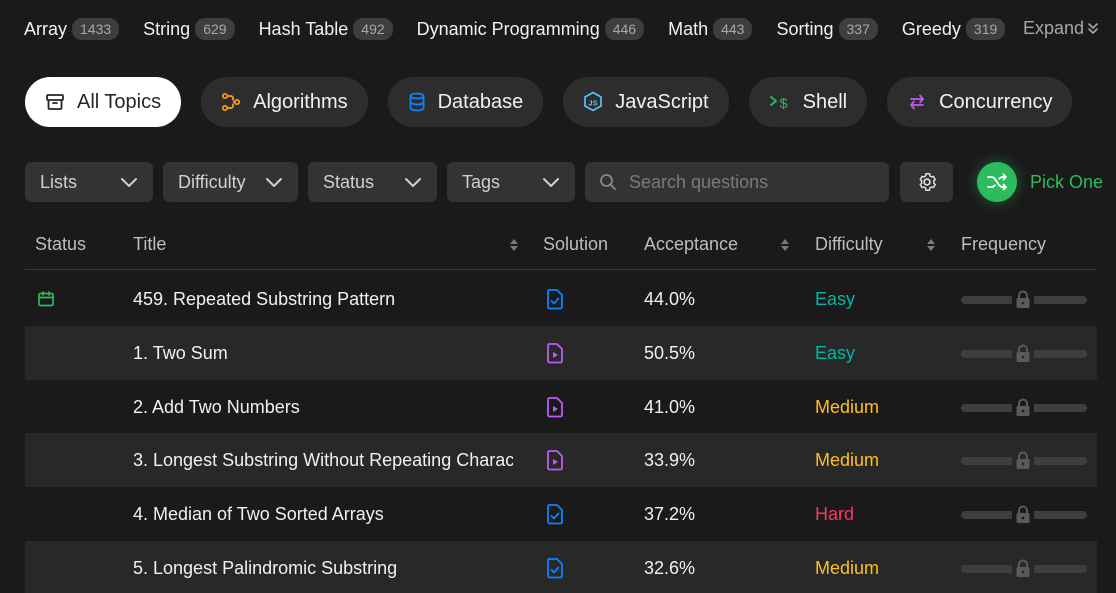 The height and width of the screenshot is (593, 1116). I want to click on column-header-difficulty: Difficulty, so click(849, 244).